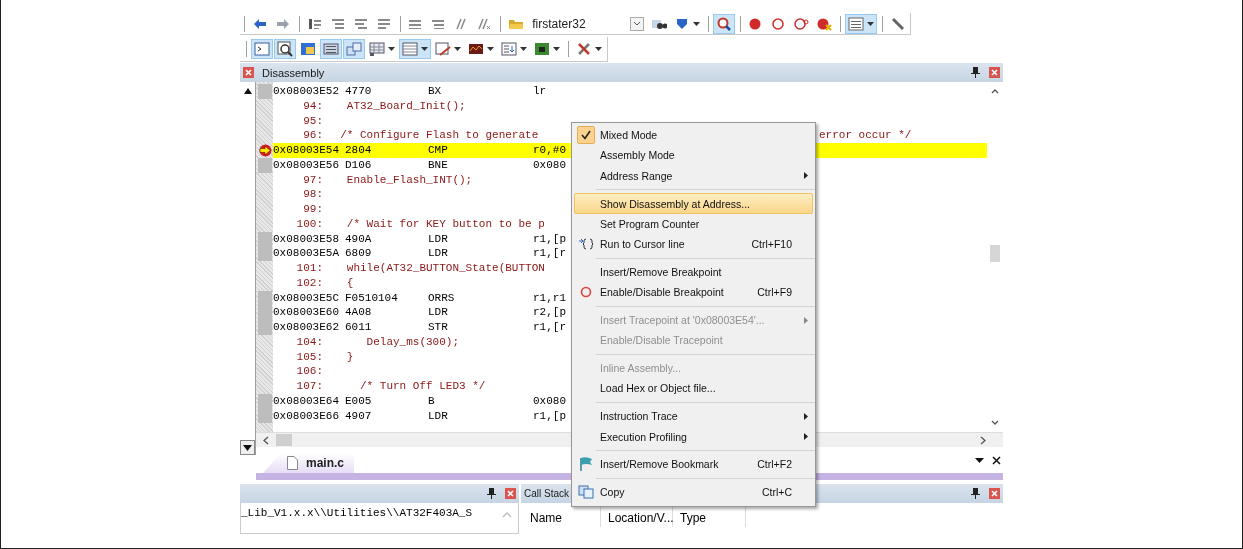 The height and width of the screenshot is (549, 1243). Describe the element at coordinates (438, 165) in the screenshot. I see `mnemonic-text: BNE` at that location.